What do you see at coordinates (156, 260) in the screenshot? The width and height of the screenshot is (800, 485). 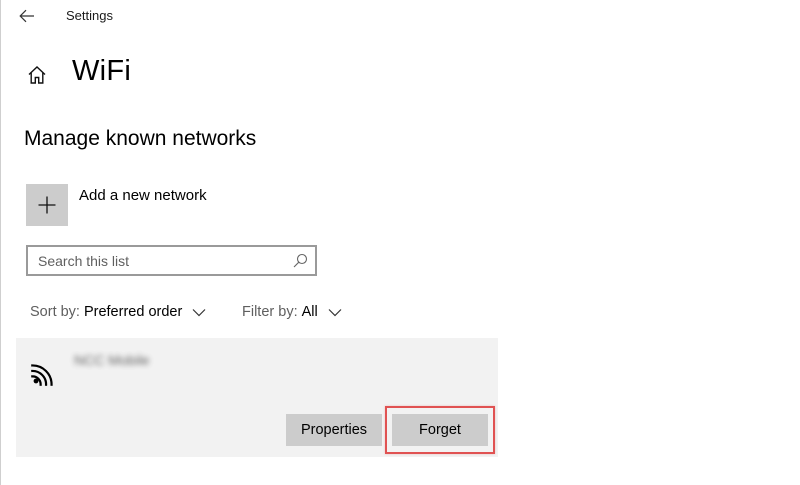 I see `search-input` at bounding box center [156, 260].